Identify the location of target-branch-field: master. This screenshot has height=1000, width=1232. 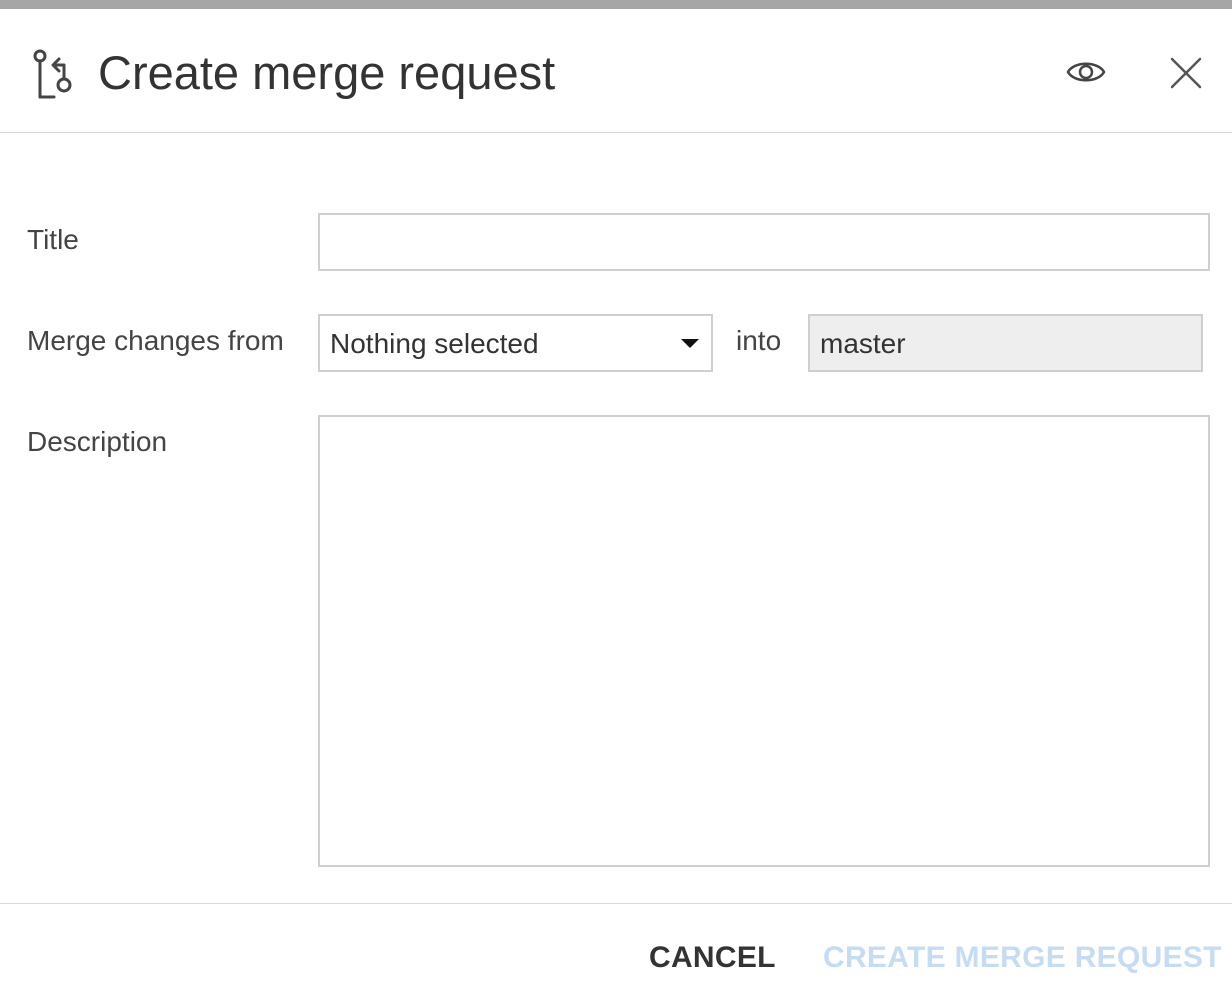
(1005, 343).